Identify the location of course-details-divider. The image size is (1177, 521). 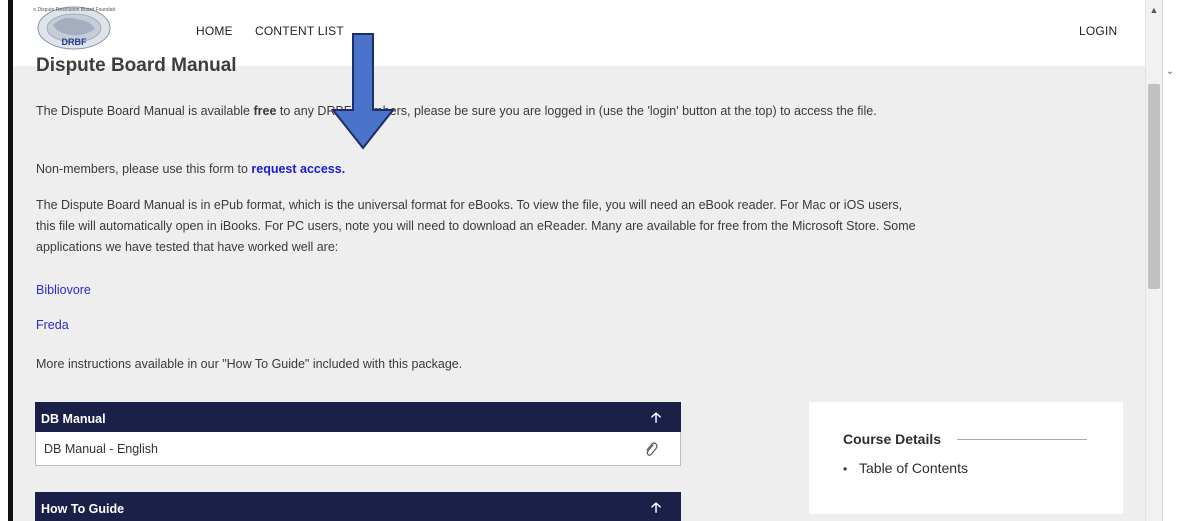
(1022, 439).